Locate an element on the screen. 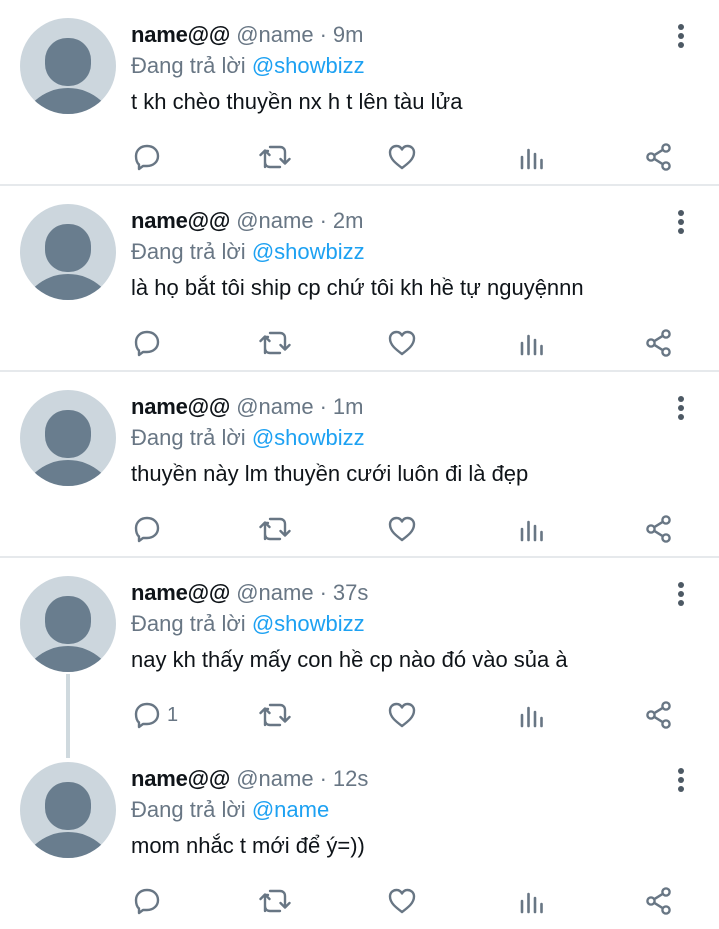 This screenshot has height=929, width=719. action-bar is located at coordinates (411, 901).